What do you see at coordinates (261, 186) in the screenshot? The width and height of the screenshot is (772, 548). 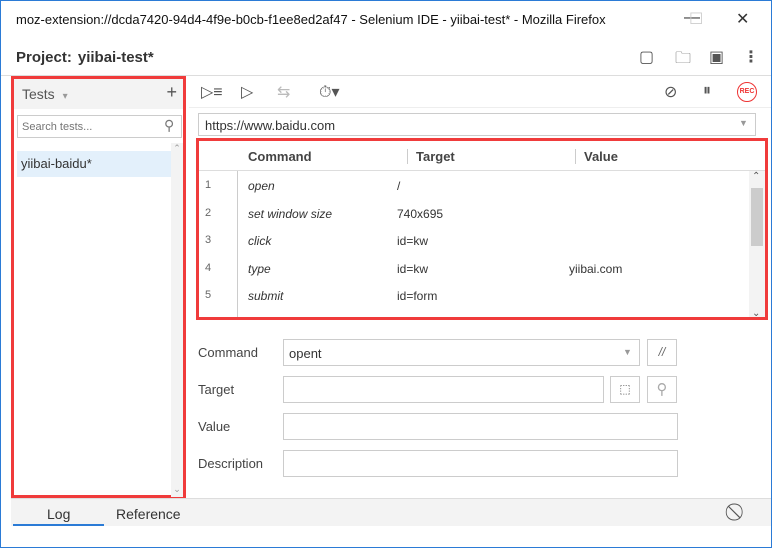 I see `row-command: open` at bounding box center [261, 186].